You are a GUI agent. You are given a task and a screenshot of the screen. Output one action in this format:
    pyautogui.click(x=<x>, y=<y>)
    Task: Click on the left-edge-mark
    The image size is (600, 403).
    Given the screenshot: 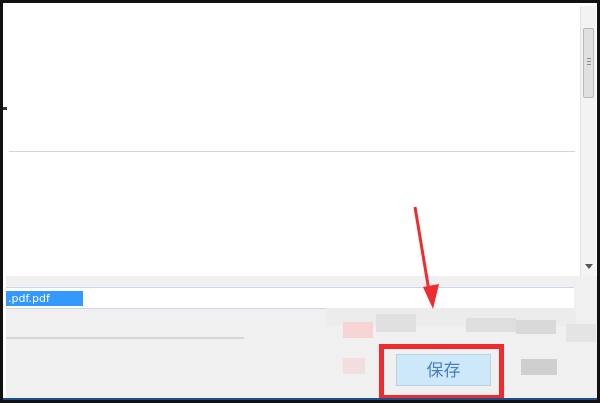 What is the action you would take?
    pyautogui.click(x=5, y=108)
    